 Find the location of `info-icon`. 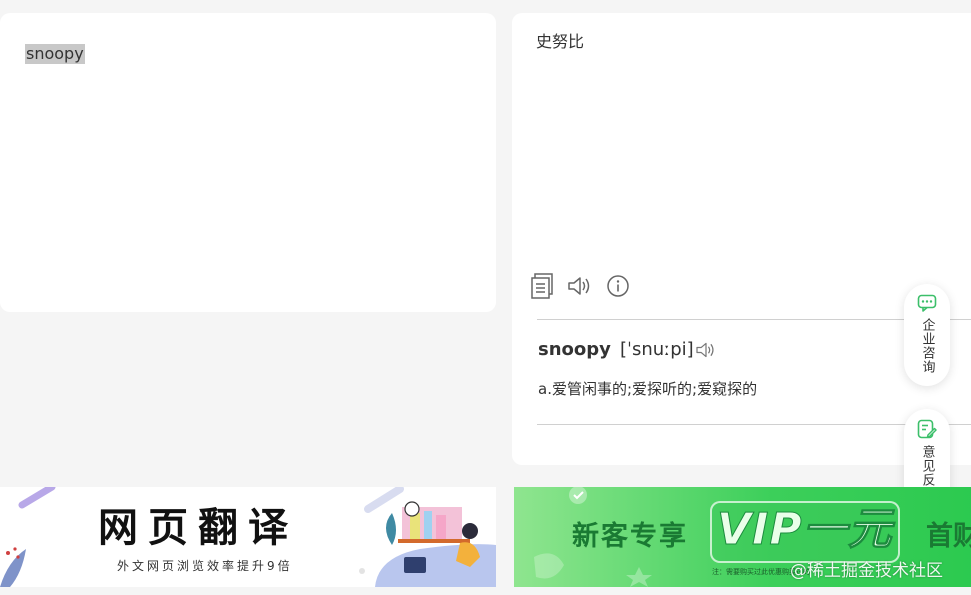

info-icon is located at coordinates (618, 286).